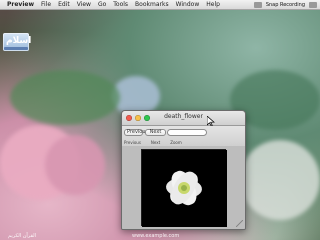 The image size is (320, 240). Describe the element at coordinates (313, 4) in the screenshot. I see `clock-icon` at that location.